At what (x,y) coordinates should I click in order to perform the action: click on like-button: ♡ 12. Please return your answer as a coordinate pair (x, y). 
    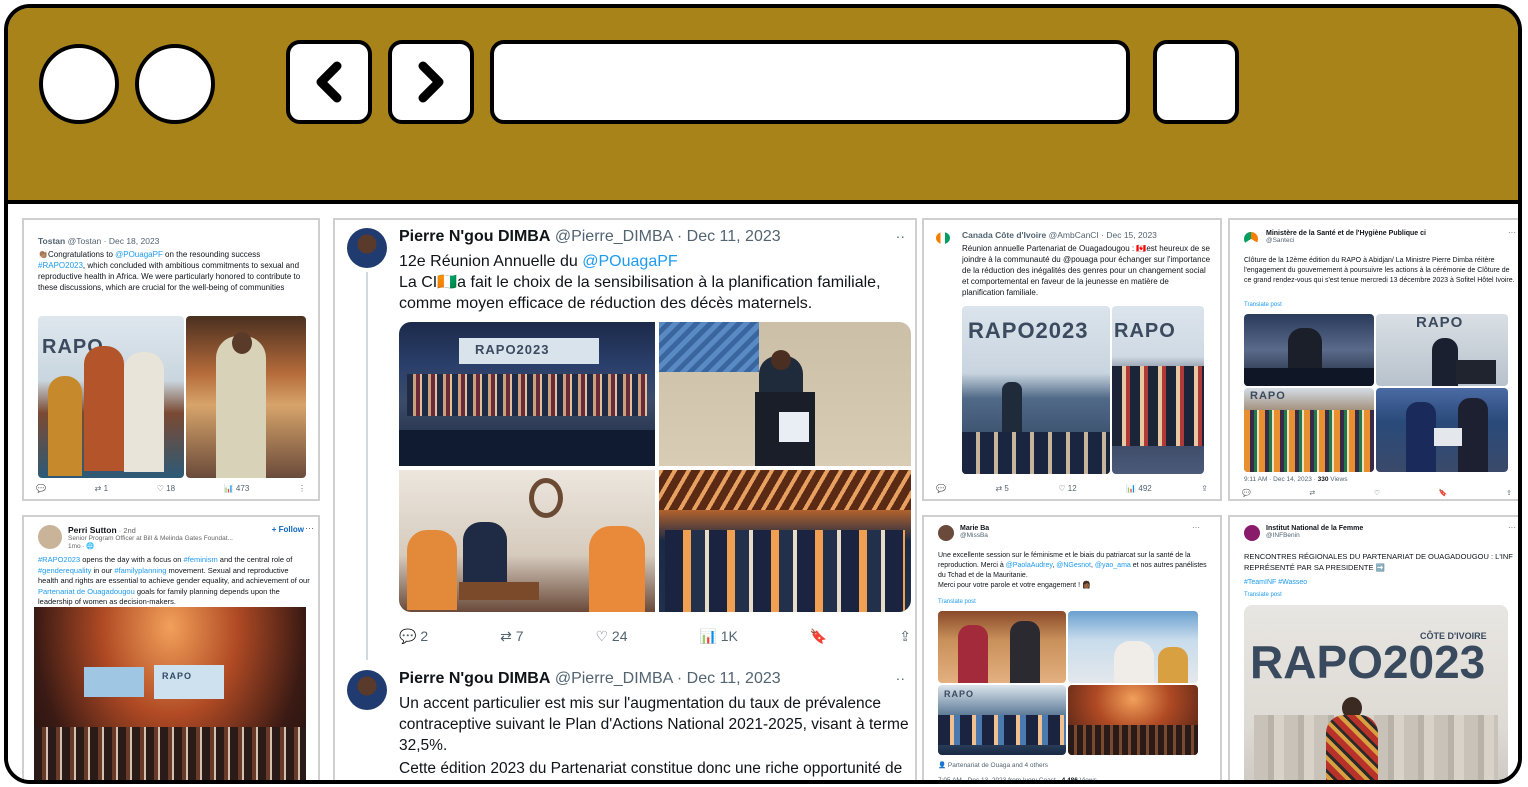
    Looking at the image, I should click on (1067, 488).